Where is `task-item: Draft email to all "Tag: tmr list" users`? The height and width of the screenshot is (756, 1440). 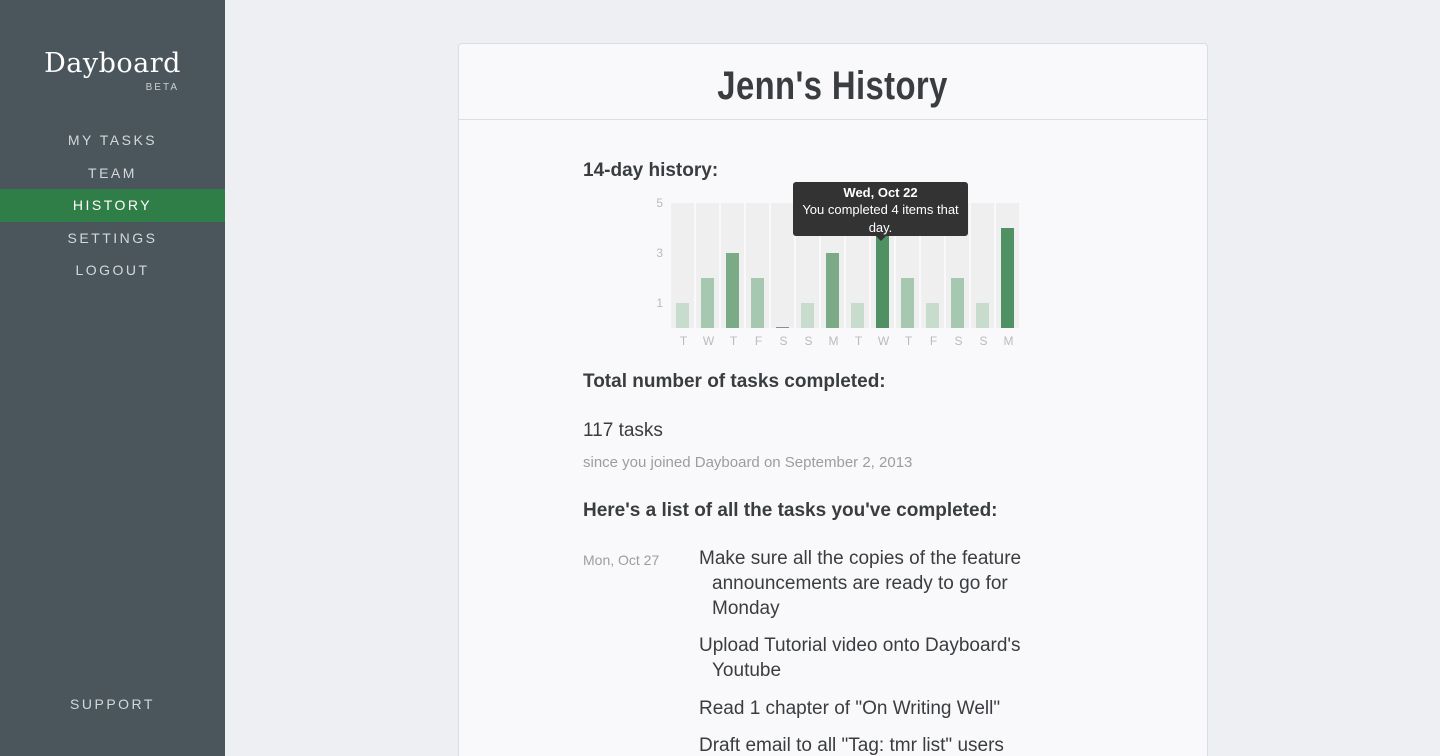 task-item: Draft email to all "Tag: tmr list" users is located at coordinates (877, 744).